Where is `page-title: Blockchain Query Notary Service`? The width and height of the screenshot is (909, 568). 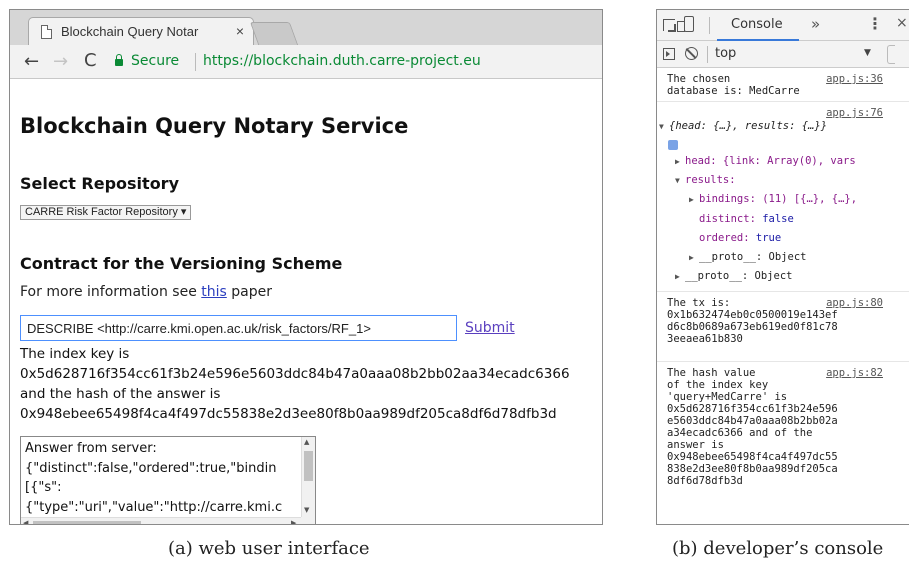
page-title: Blockchain Query Notary Service is located at coordinates (214, 126).